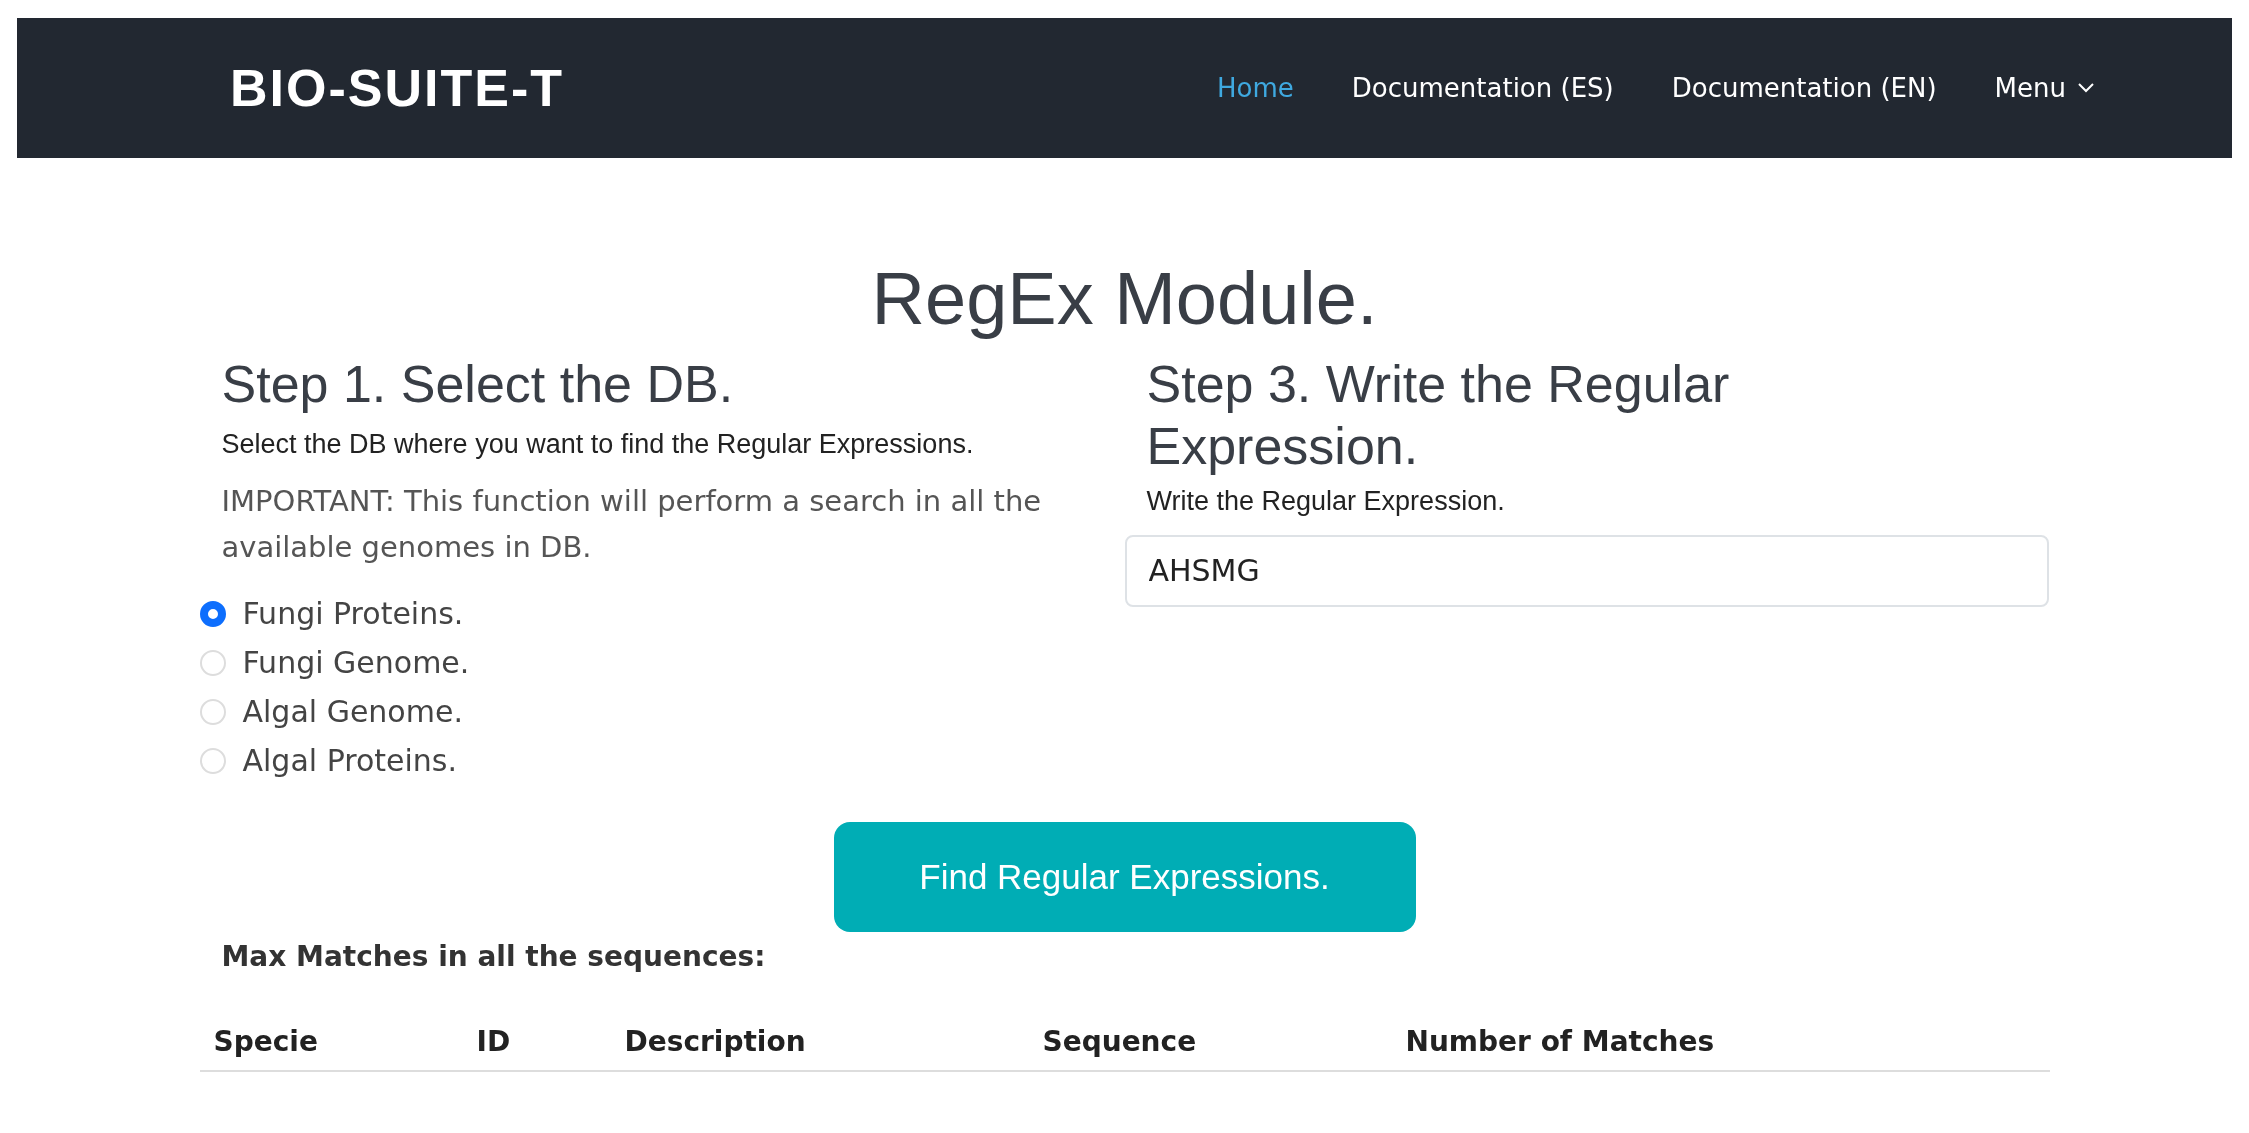  Describe the element at coordinates (1720, 1042) in the screenshot. I see `column-header: Number of Matches` at that location.